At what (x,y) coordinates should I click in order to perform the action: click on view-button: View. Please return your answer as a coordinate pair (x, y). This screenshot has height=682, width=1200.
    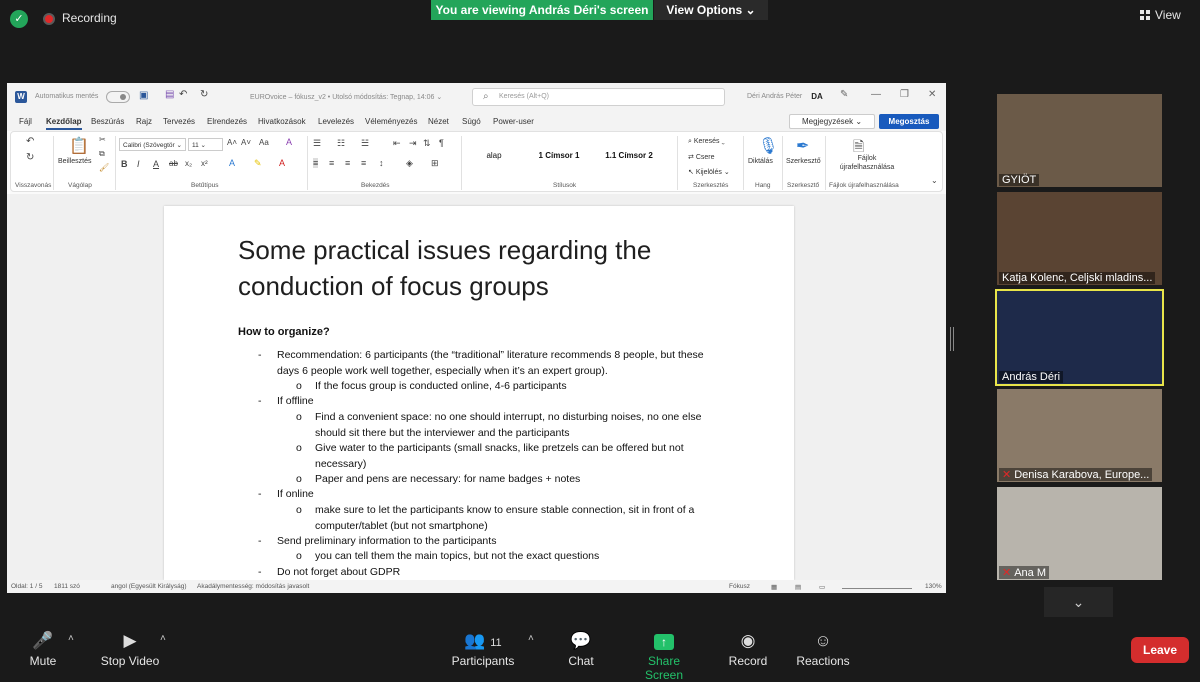
    Looking at the image, I should click on (1160, 15).